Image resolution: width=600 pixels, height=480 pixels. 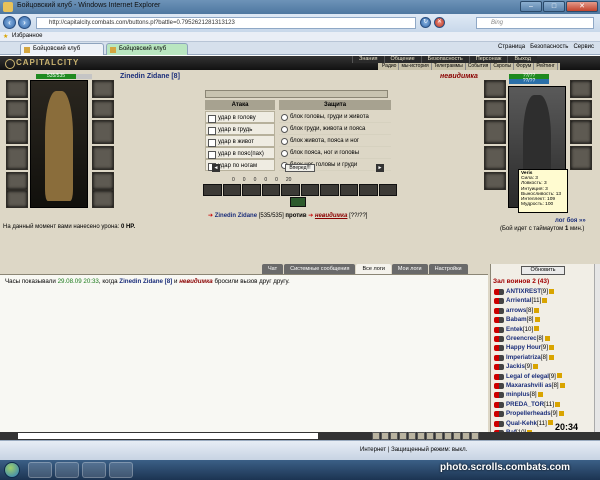 I want to click on earring-slot, so click(x=103, y=89).